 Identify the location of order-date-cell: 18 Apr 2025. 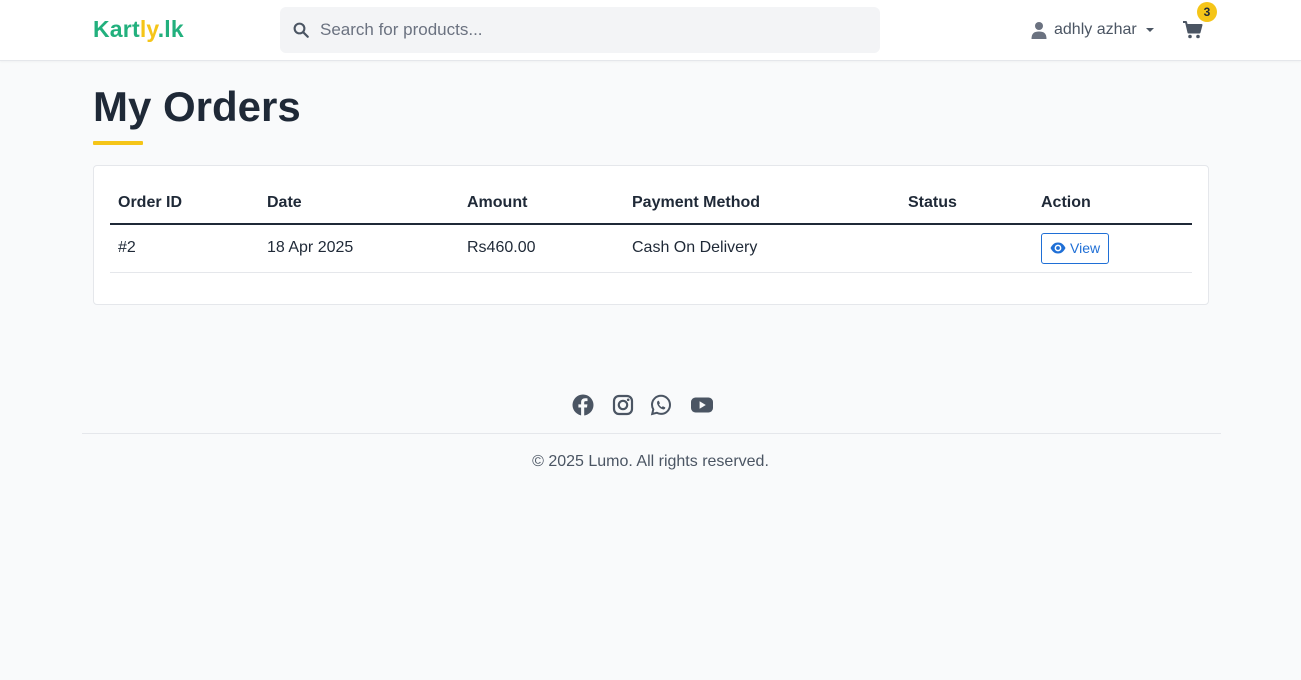
(359, 248).